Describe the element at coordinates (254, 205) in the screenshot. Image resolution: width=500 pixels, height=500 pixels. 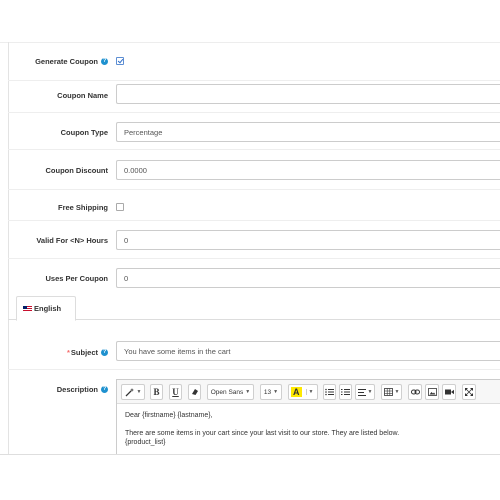
I see `free-shipping-row: Free Shipping` at that location.